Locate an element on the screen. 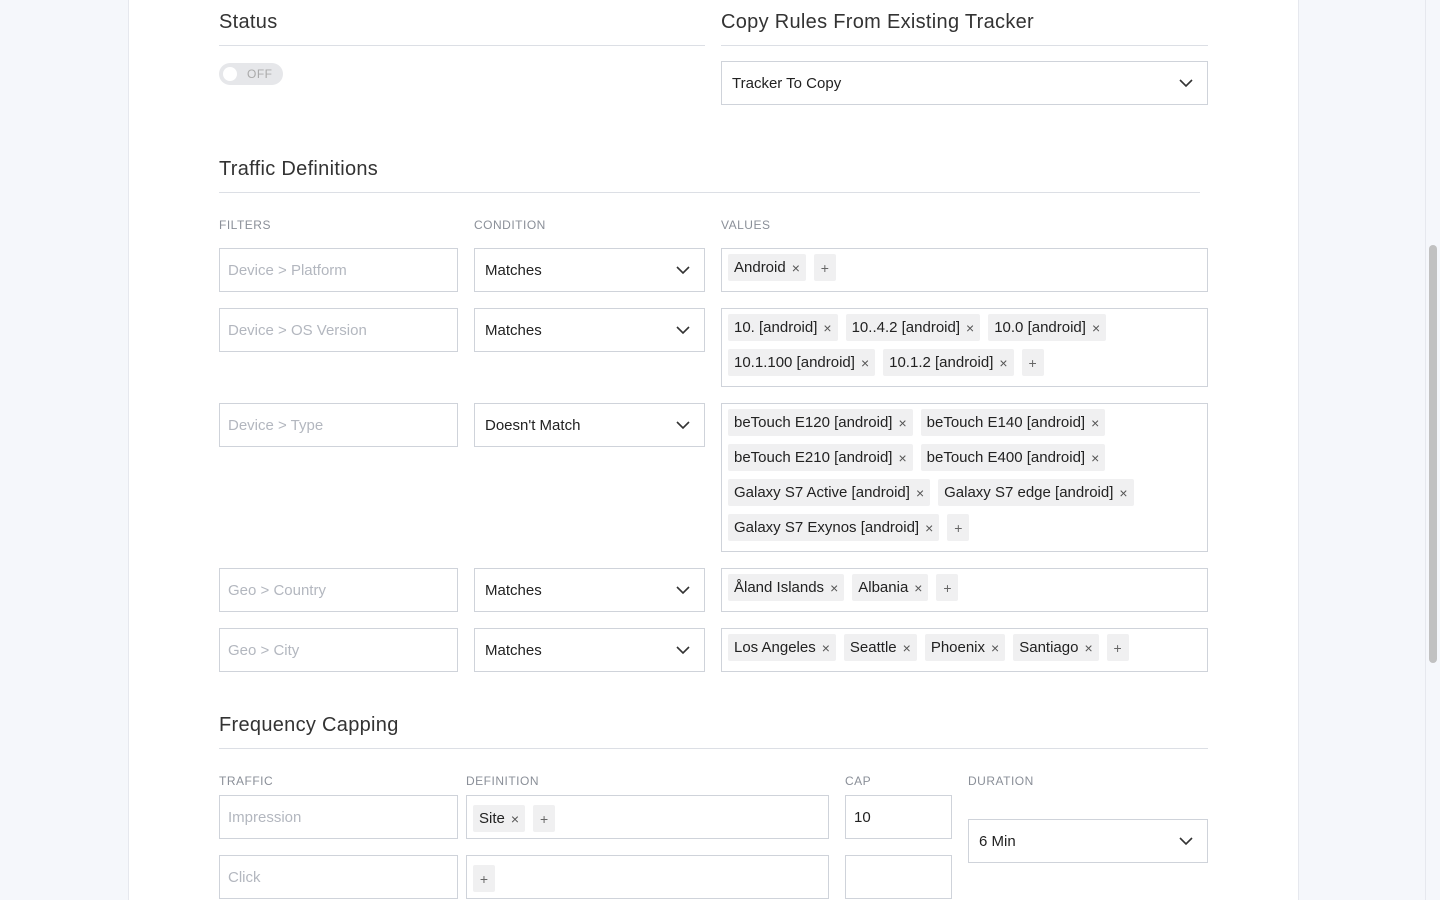 The height and width of the screenshot is (900, 1440). value-chip: 10. [android] × is located at coordinates (783, 327).